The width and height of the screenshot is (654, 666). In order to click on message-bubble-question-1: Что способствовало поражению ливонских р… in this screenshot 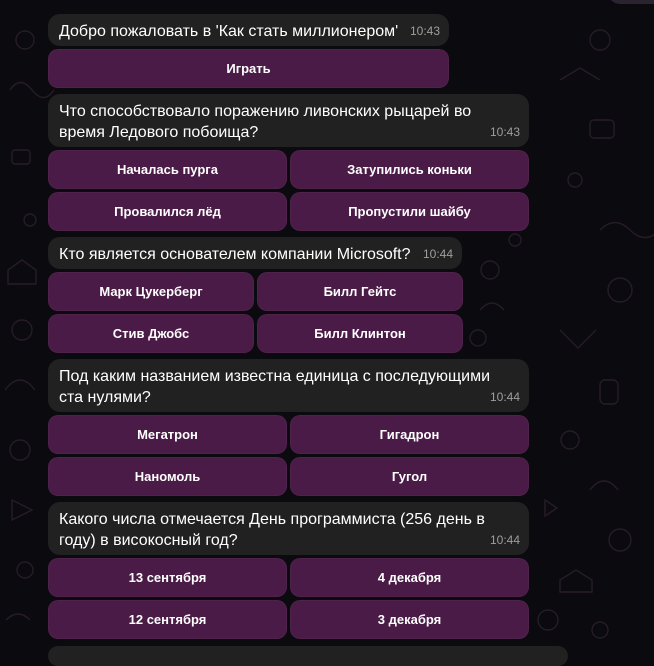, I will do `click(288, 120)`.